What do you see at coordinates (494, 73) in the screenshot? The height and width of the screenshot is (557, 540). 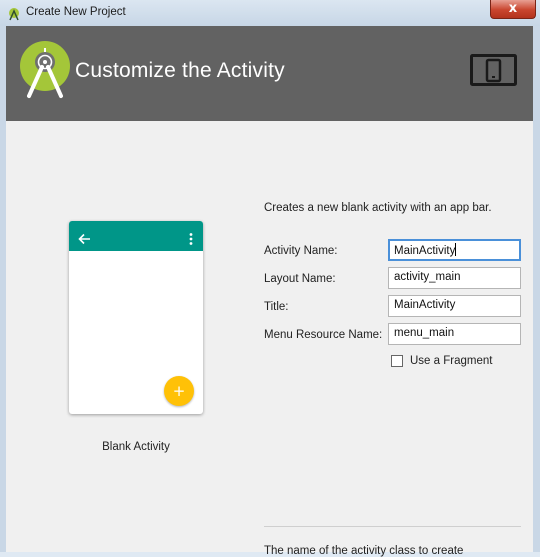 I see `form-factor-icon` at bounding box center [494, 73].